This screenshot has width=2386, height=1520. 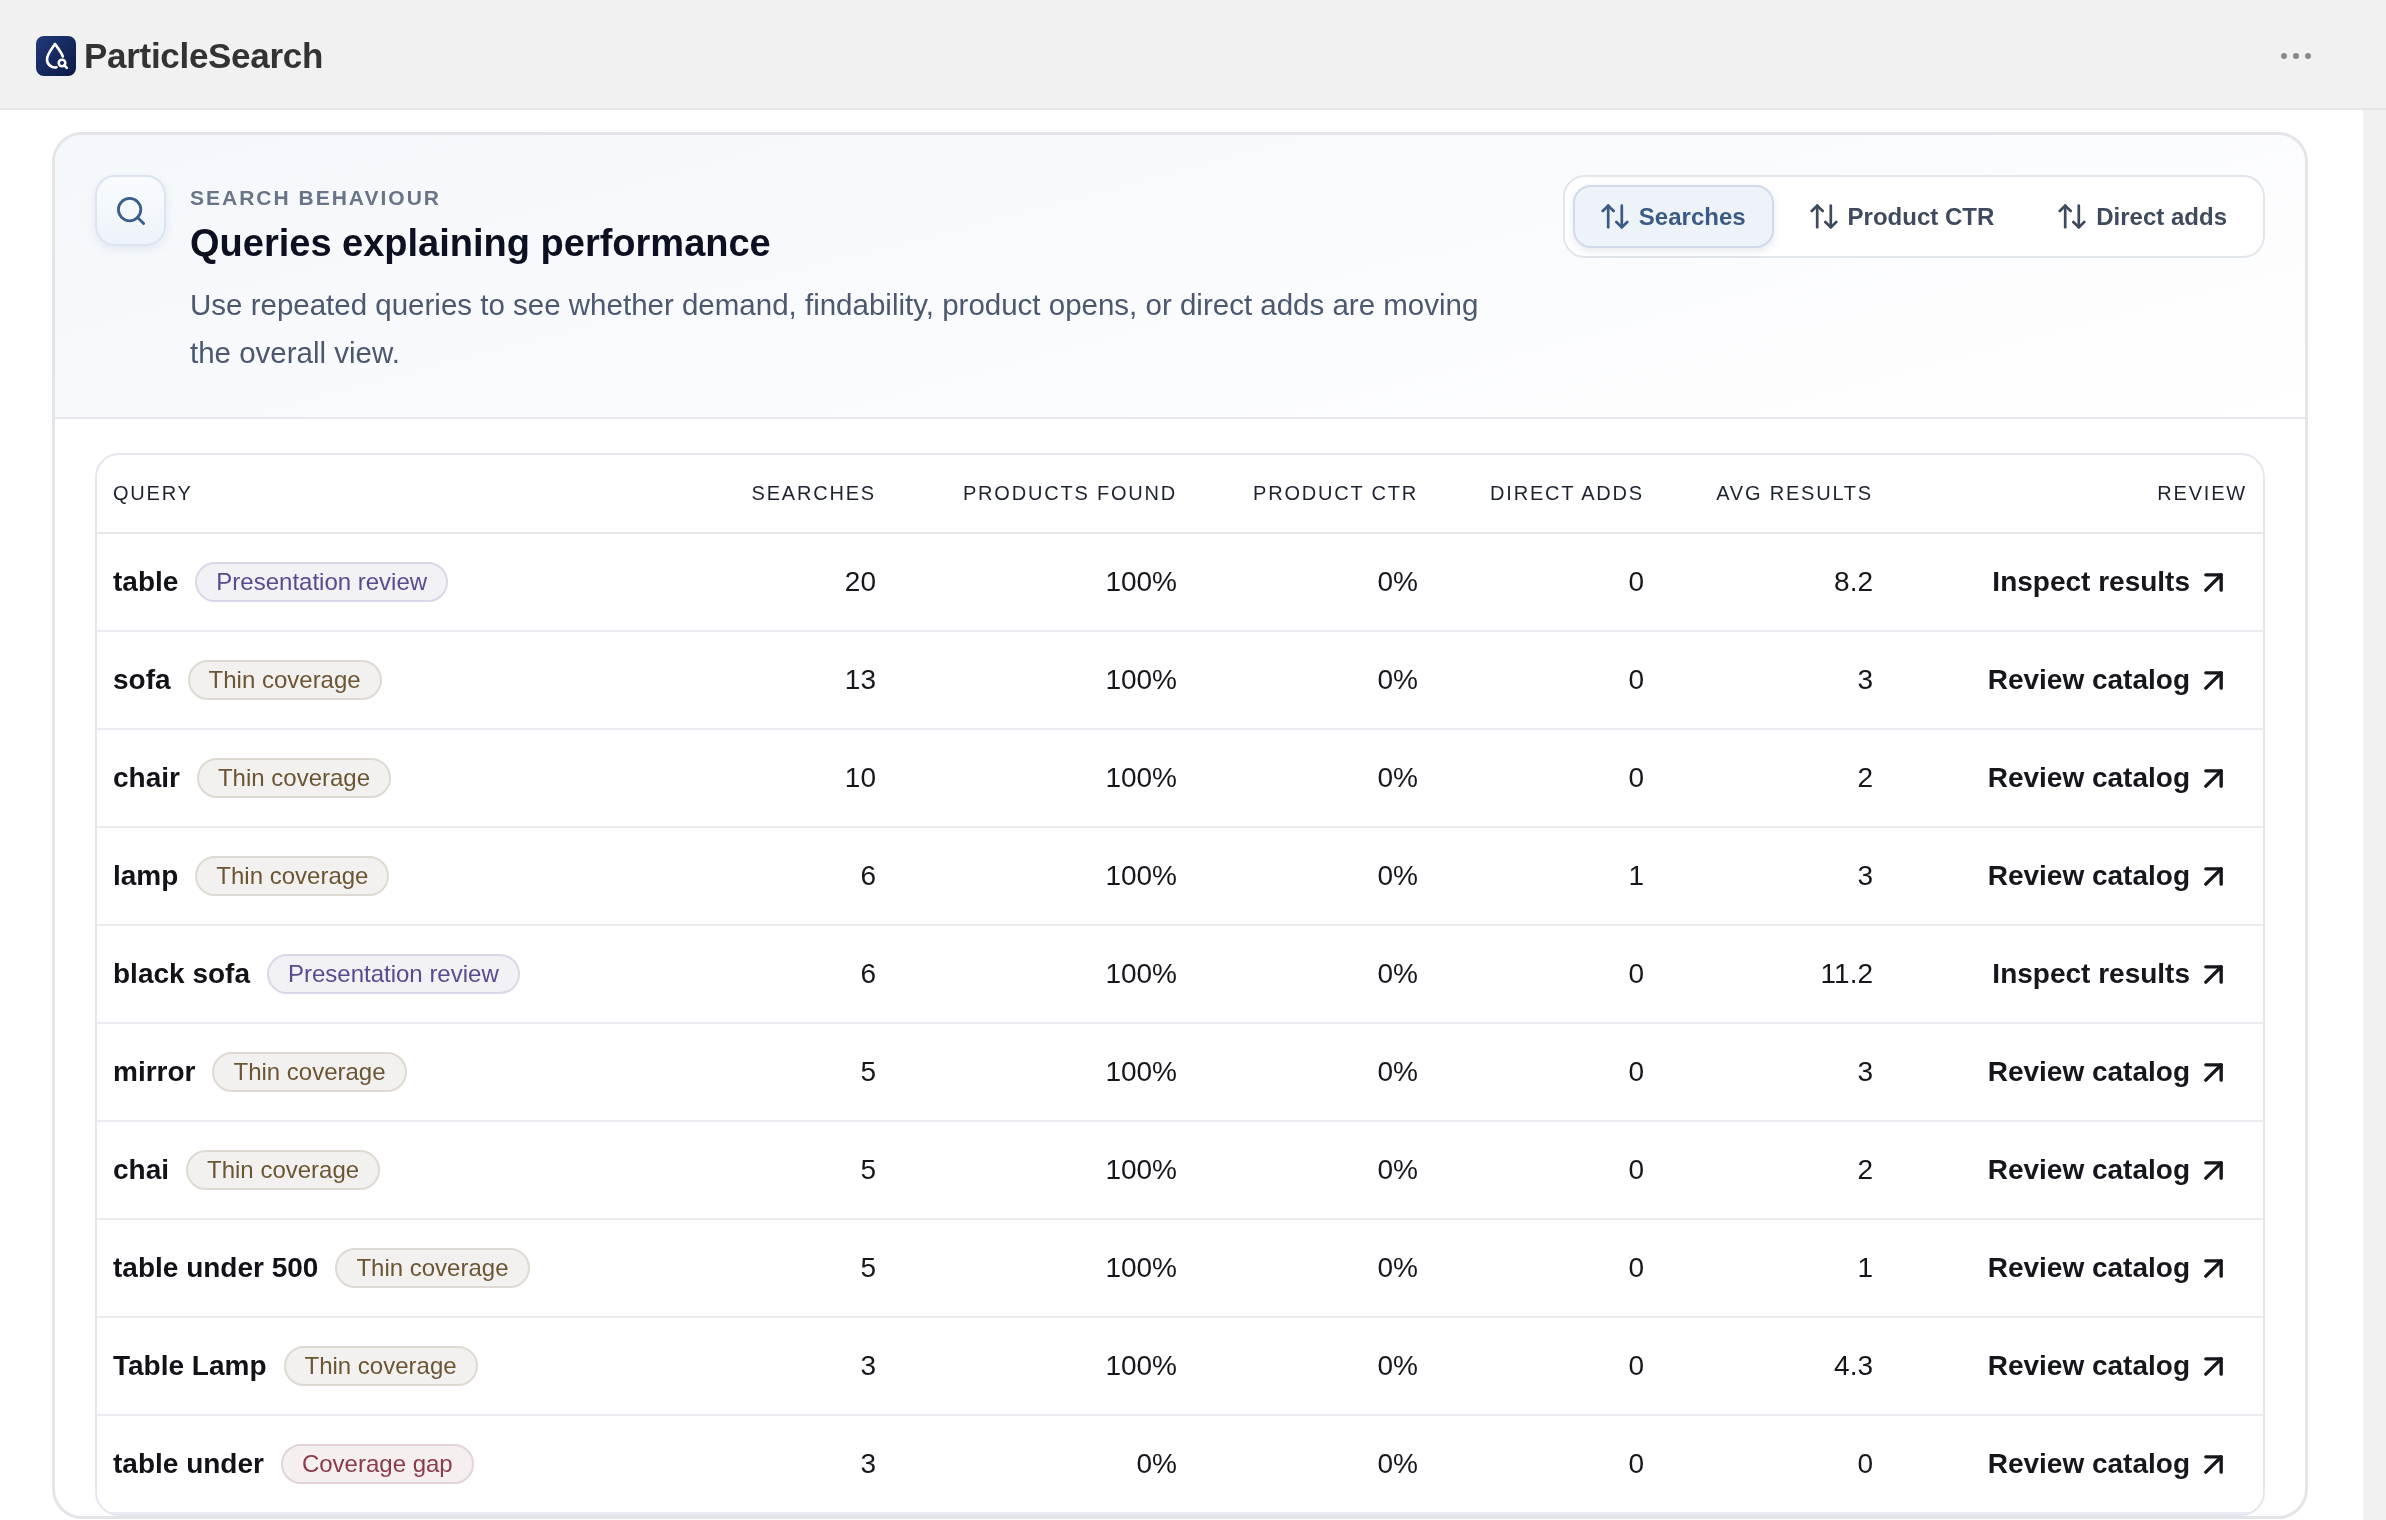 What do you see at coordinates (2142, 216) in the screenshot?
I see `sort-button: Direct adds` at bounding box center [2142, 216].